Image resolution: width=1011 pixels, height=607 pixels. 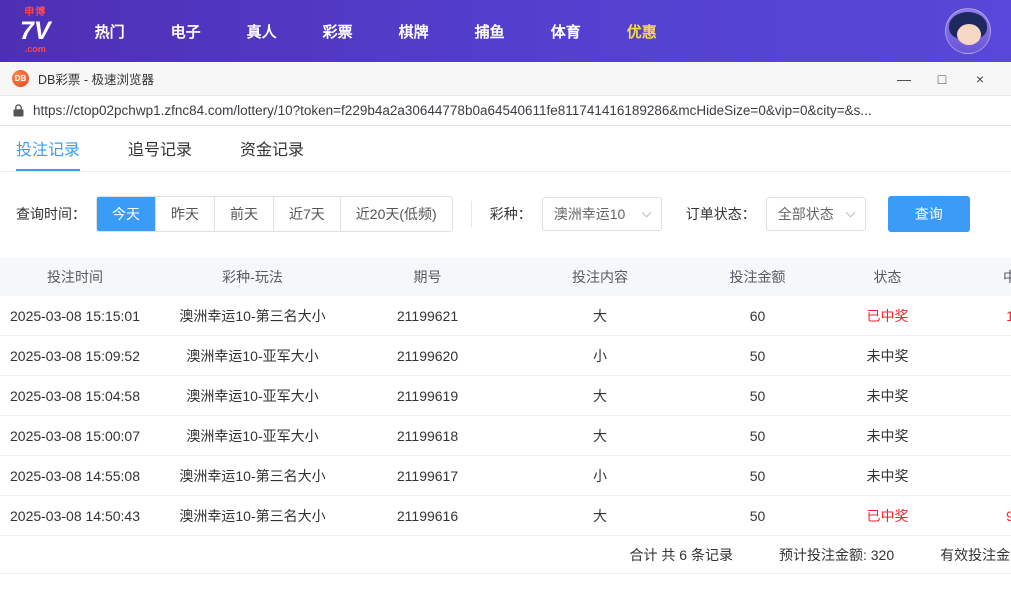 I want to click on header-status: 状态, so click(x=887, y=277).